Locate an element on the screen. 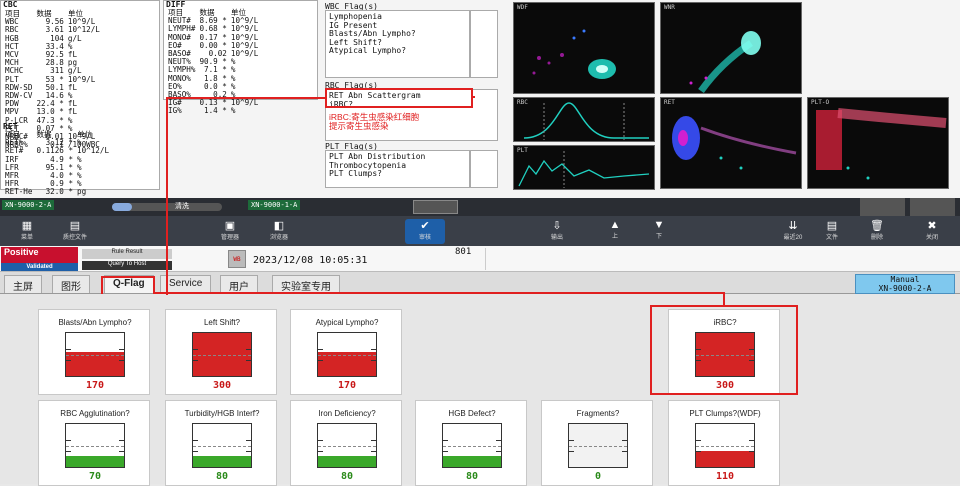 The image size is (960, 486). plt-histogram: PLT is located at coordinates (584, 167).